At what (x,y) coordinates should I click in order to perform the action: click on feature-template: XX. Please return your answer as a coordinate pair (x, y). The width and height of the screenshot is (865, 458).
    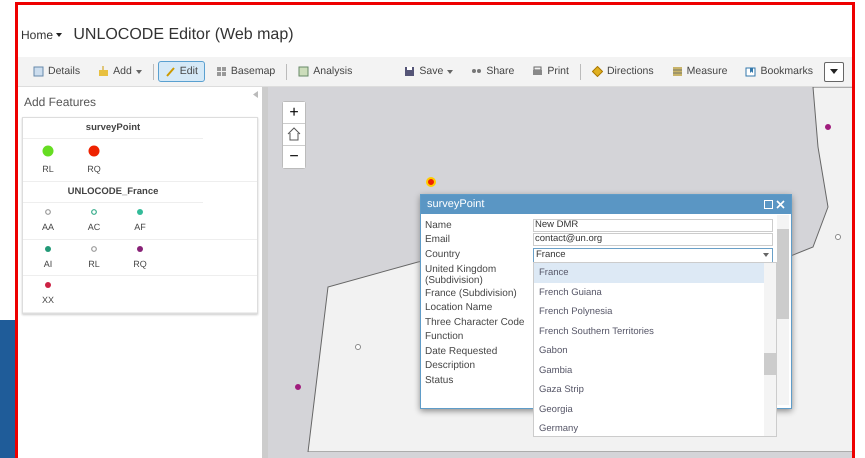
    Looking at the image, I should click on (48, 295).